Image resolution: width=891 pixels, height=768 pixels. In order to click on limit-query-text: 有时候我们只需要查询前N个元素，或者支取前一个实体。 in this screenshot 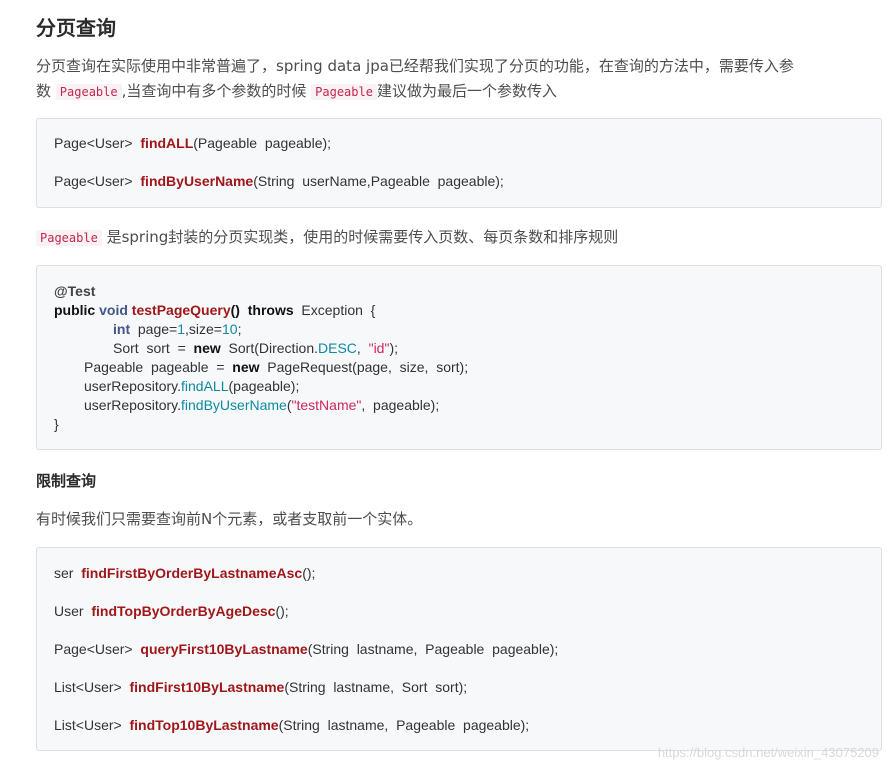, I will do `click(229, 519)`.